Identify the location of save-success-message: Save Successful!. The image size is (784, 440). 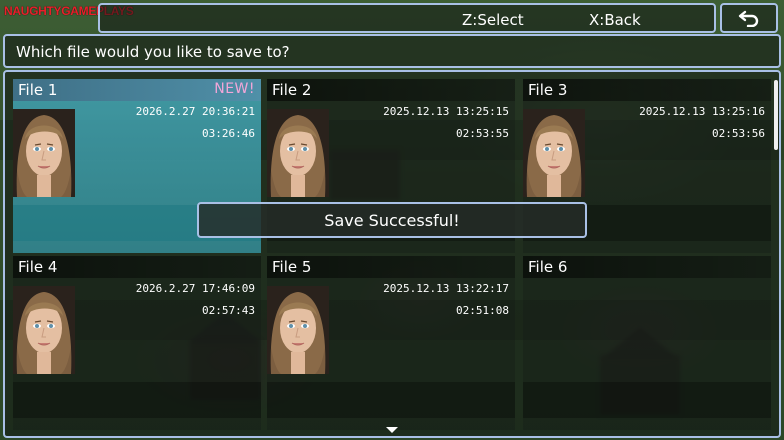
(392, 220).